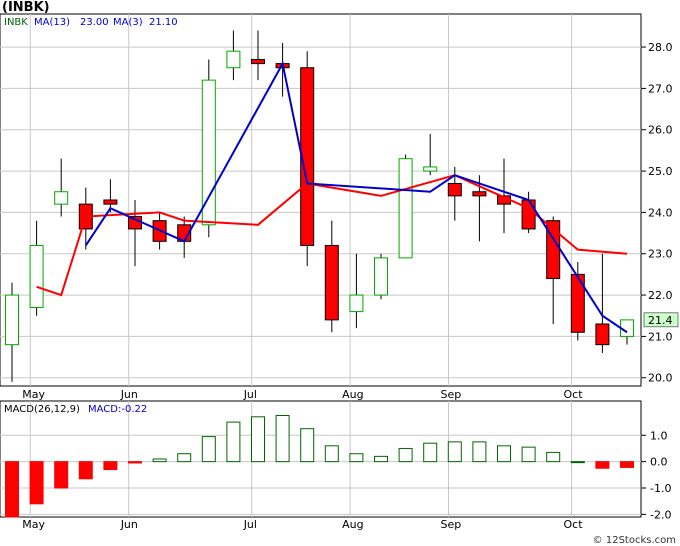  Describe the element at coordinates (451, 394) in the screenshot. I see `price-x-tick-label: Sep` at that location.